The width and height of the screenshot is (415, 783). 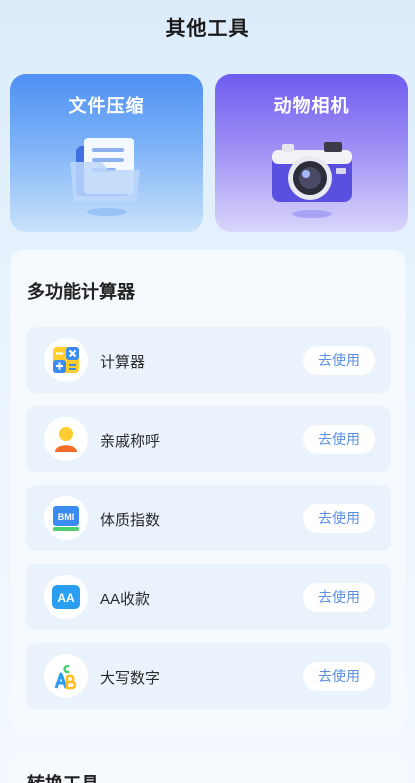 What do you see at coordinates (208, 676) in the screenshot?
I see `tool-row-uppercase-number: 大写数字 去使用` at bounding box center [208, 676].